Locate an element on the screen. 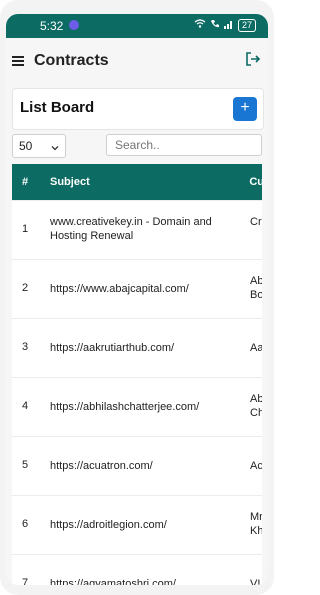 The width and height of the screenshot is (320, 595). row-subject: https://acuatron.com/ is located at coordinates (140, 466).